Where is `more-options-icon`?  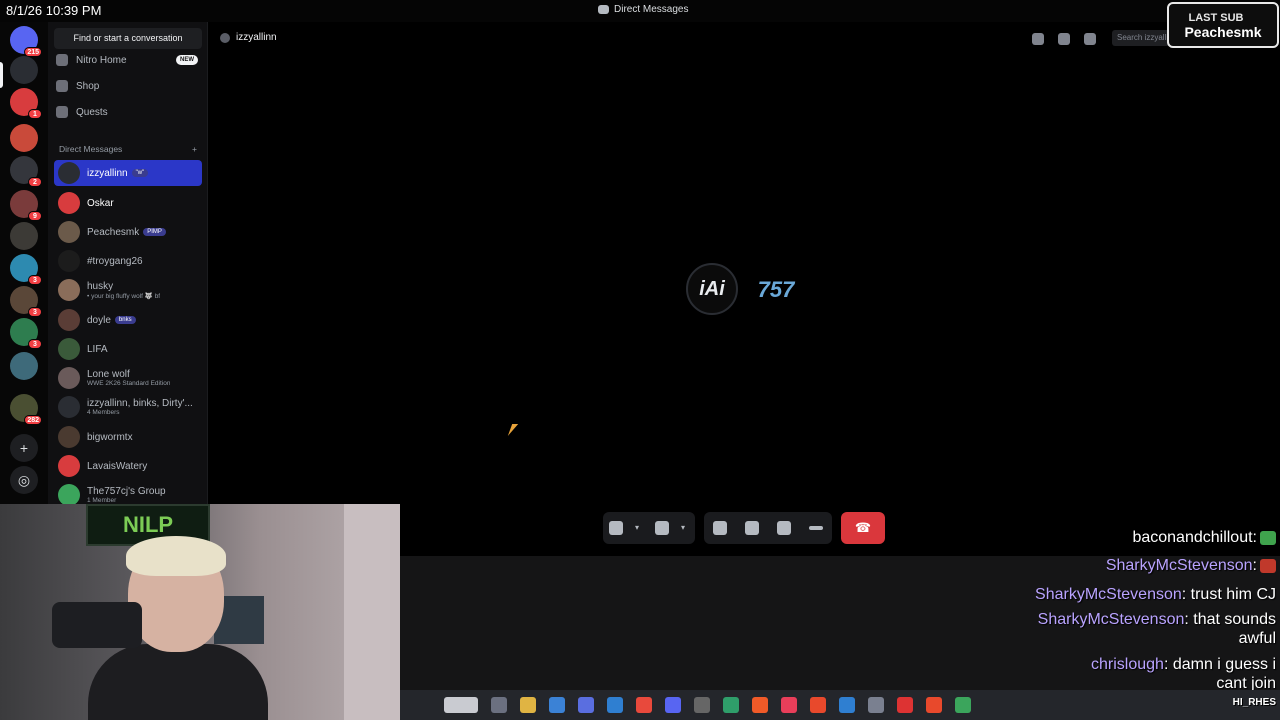
more-options-icon is located at coordinates (816, 528).